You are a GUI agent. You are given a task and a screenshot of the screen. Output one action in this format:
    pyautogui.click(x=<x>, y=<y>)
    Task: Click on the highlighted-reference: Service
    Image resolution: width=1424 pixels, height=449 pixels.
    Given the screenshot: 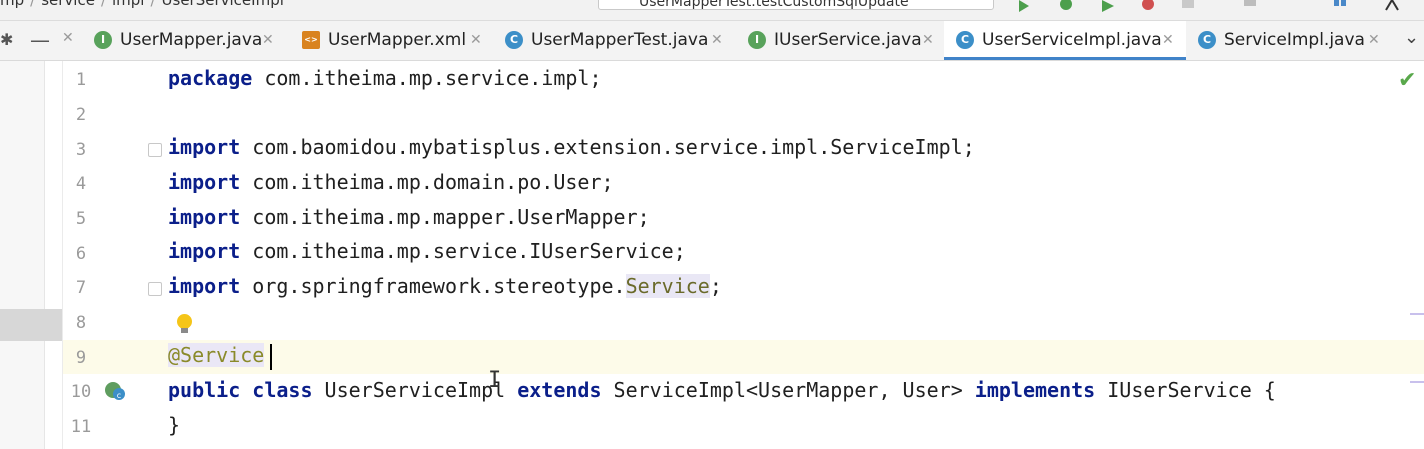 What is the action you would take?
    pyautogui.click(x=667, y=286)
    